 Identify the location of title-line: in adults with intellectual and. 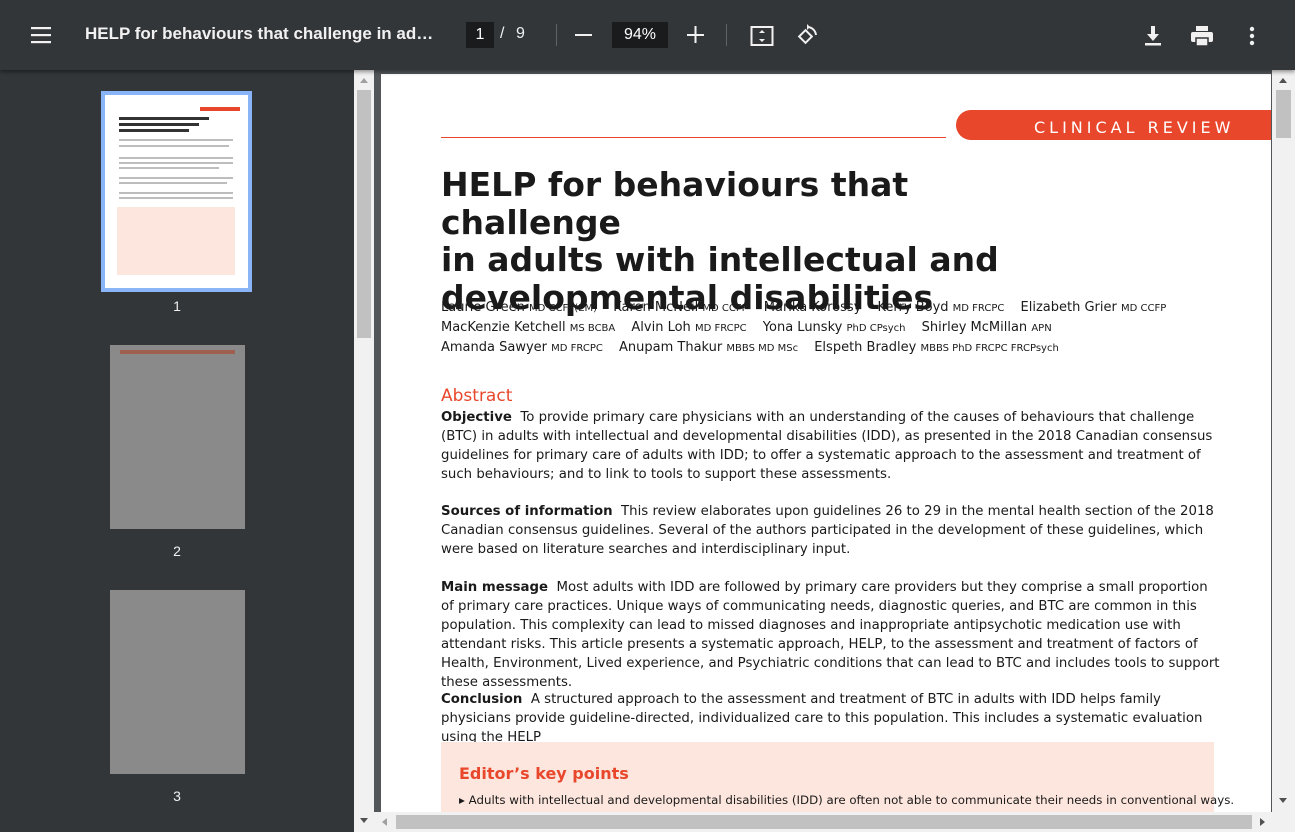
(720, 259).